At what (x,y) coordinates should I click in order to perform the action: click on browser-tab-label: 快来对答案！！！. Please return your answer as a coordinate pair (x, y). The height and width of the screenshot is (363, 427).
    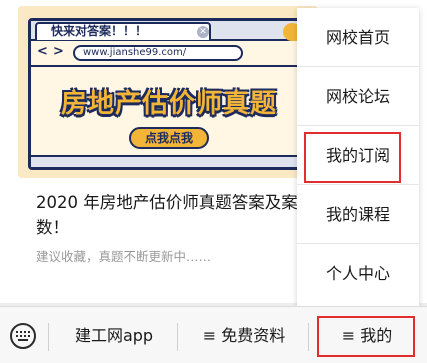
    Looking at the image, I should click on (99, 31).